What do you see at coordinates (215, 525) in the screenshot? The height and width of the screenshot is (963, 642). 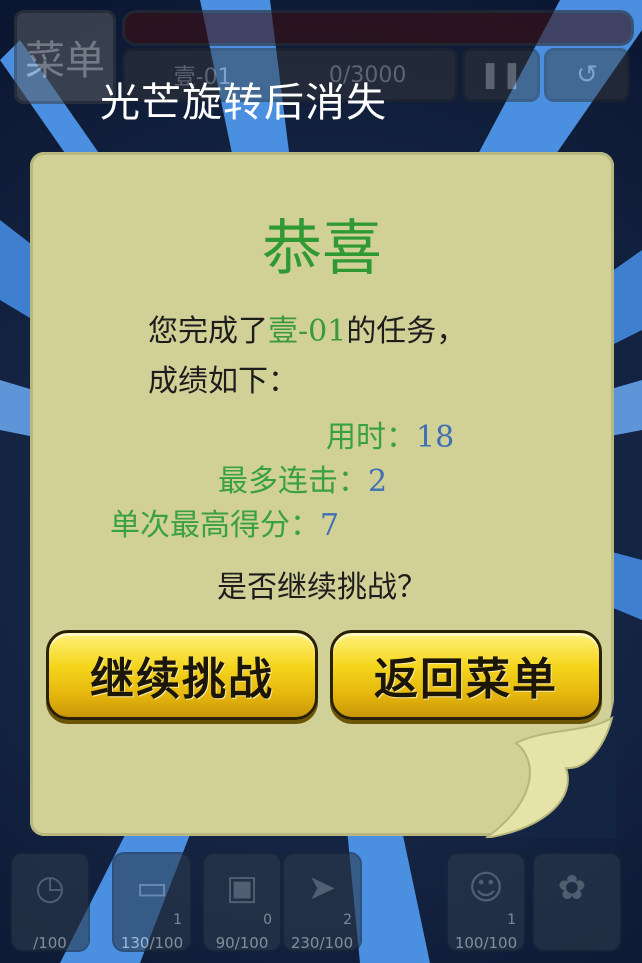 I see `stat-label: 单次最高得分：` at bounding box center [215, 525].